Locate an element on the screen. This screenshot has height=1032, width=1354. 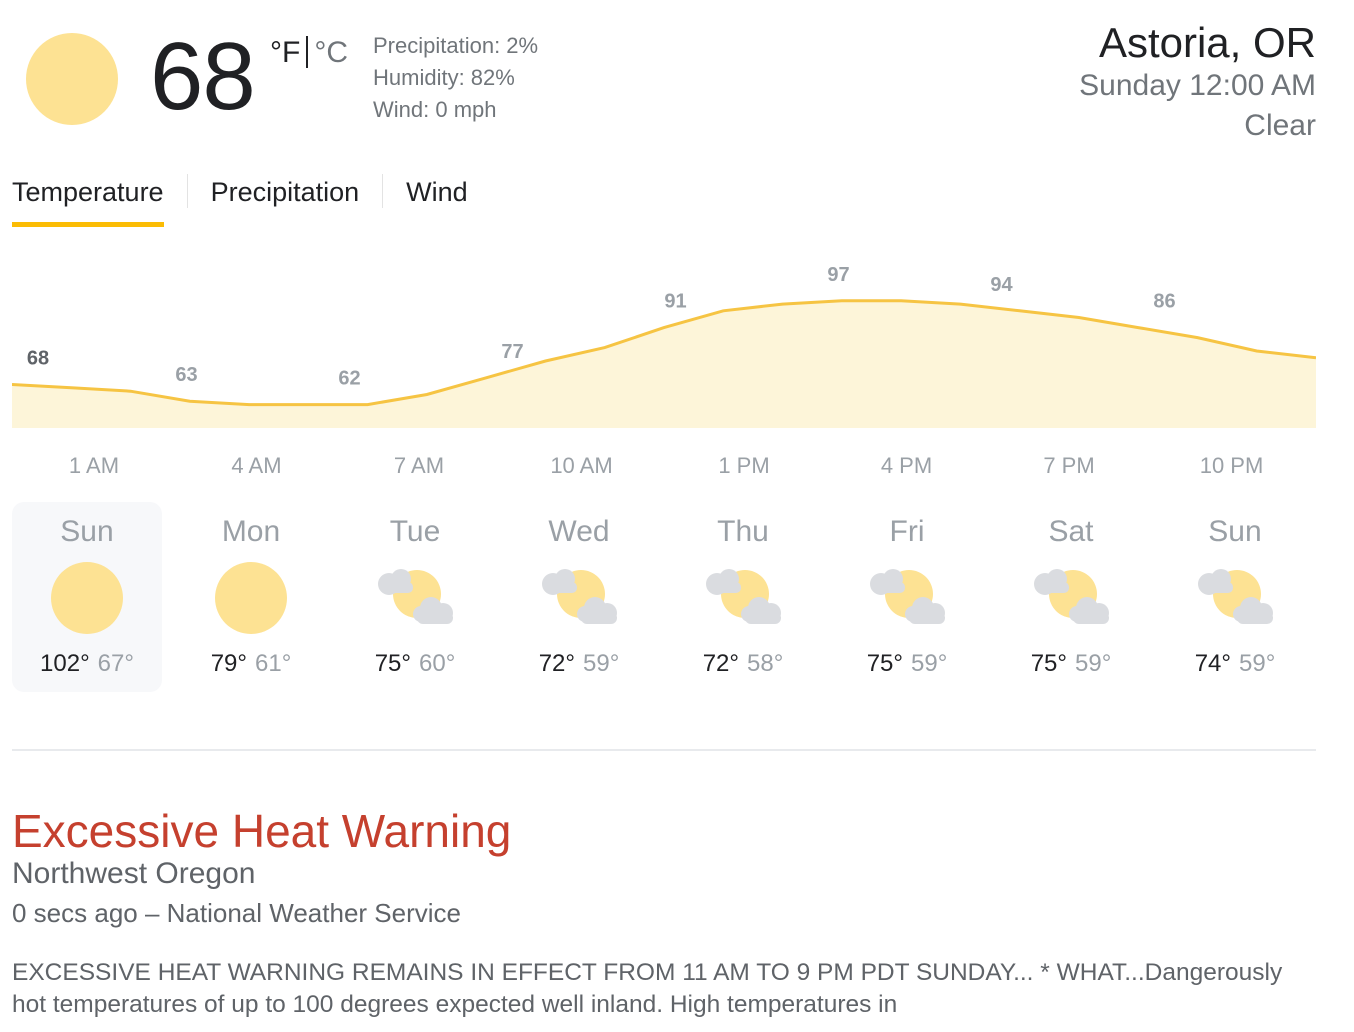
location-block: Astoria, OR Sunday 12:00 AM Clear is located at coordinates (1197, 83).